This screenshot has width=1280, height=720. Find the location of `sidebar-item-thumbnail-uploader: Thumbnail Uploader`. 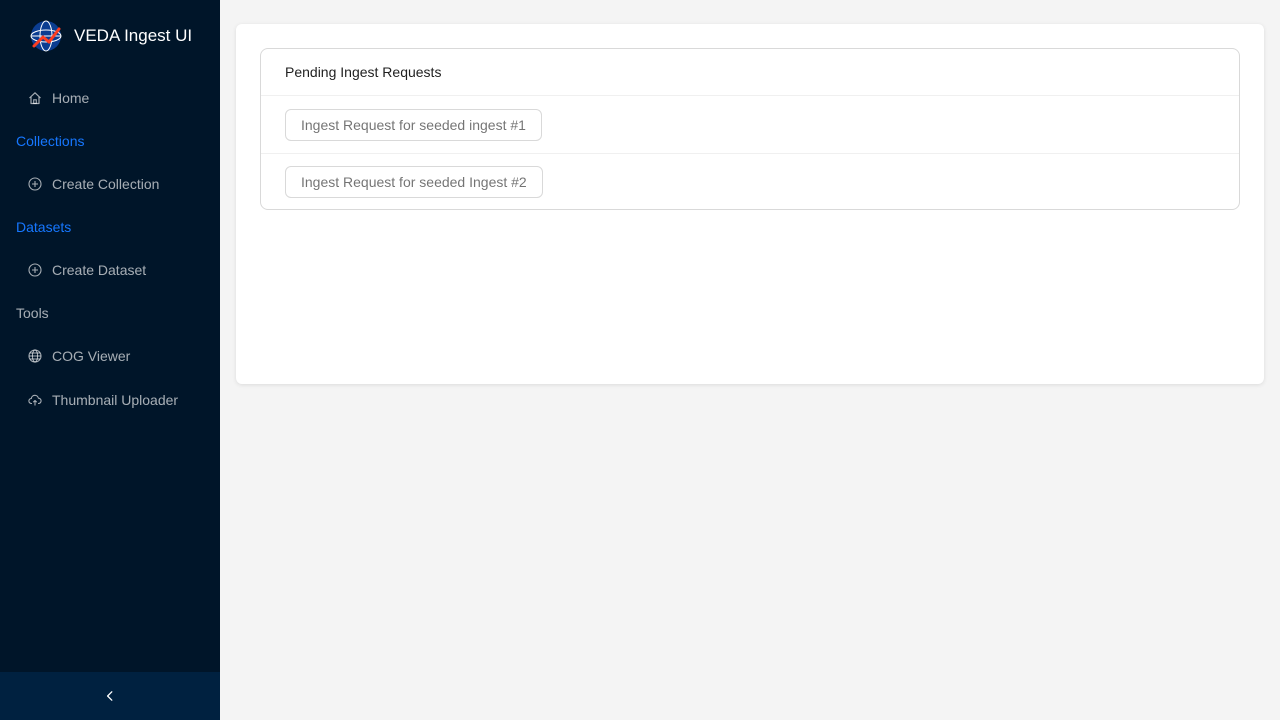

sidebar-item-thumbnail-uploader: Thumbnail Uploader is located at coordinates (110, 400).